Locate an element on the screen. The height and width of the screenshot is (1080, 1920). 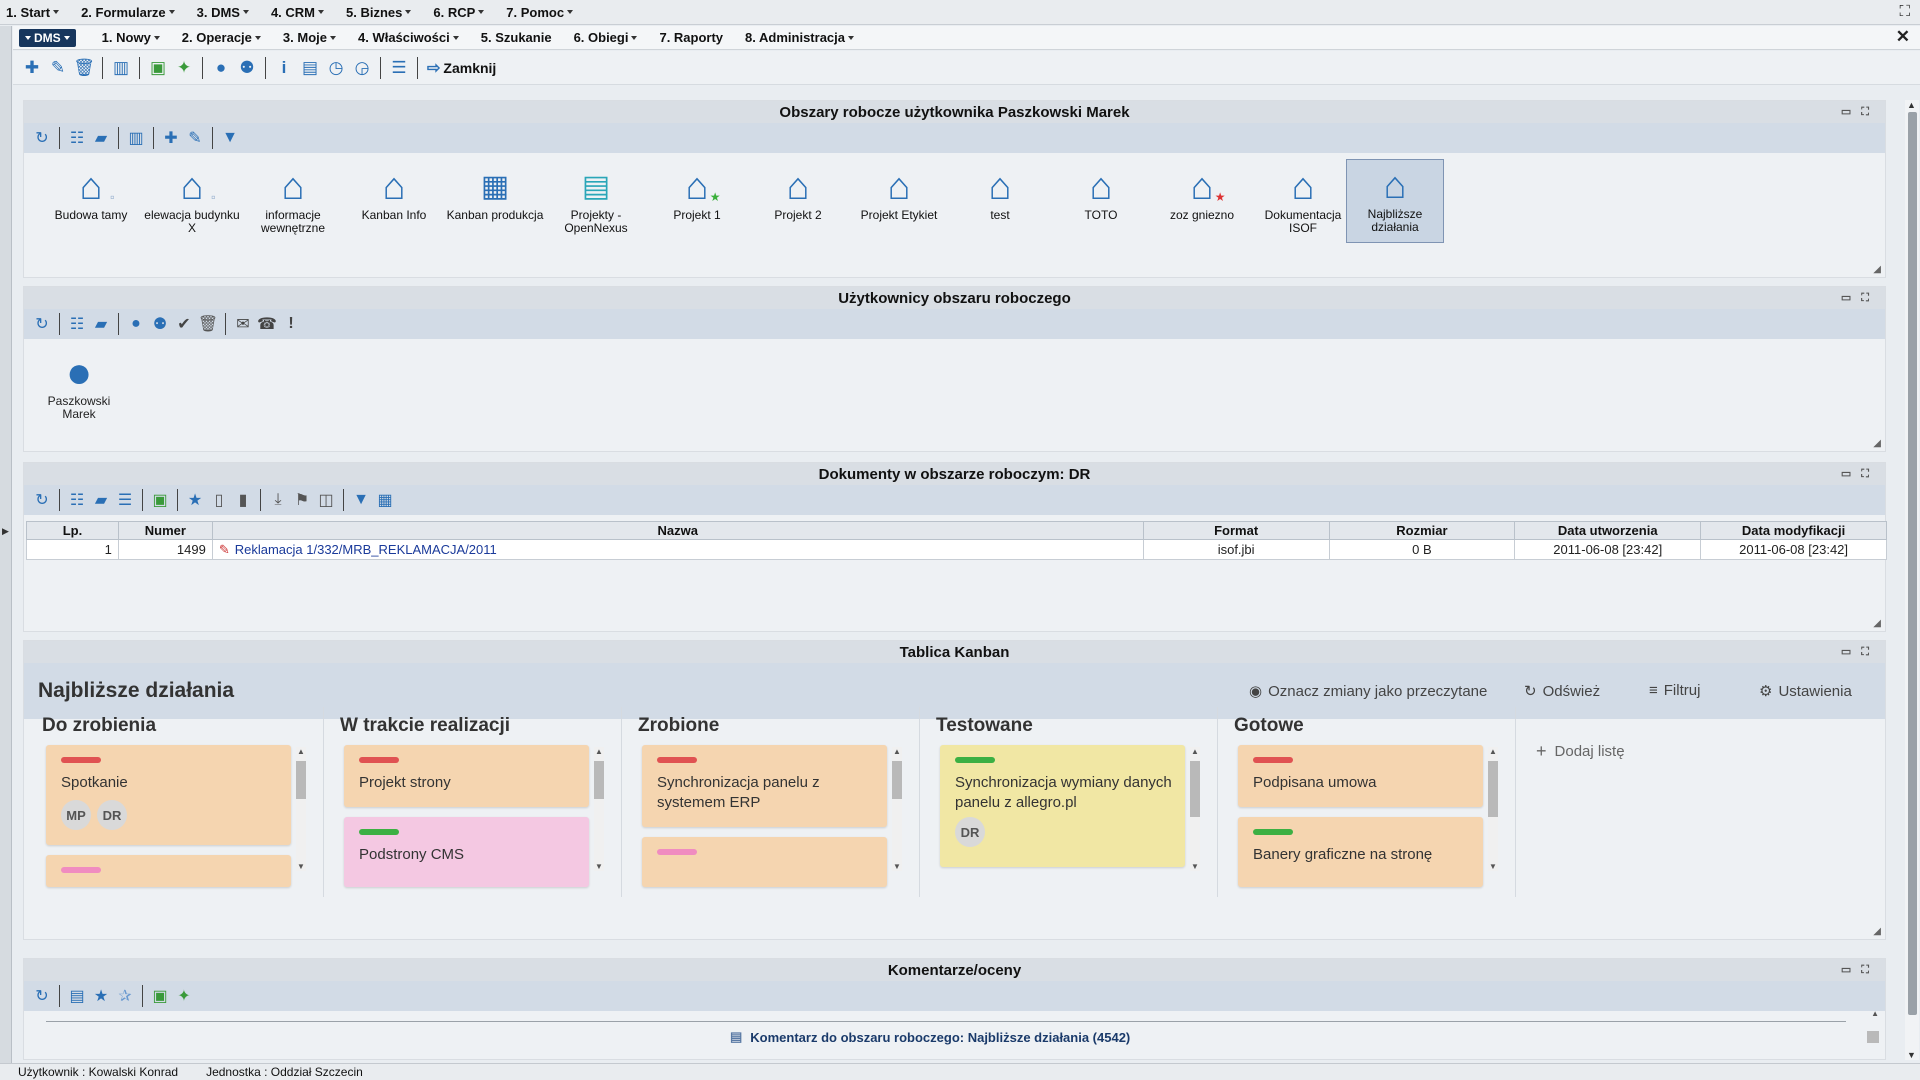
avatar: DR is located at coordinates (970, 832).